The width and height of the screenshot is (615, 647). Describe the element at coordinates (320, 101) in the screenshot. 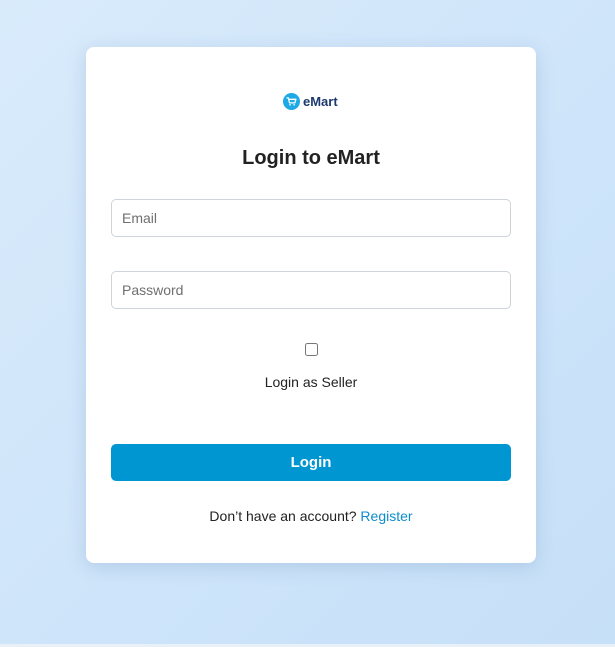

I see `brand-name: eMart` at that location.